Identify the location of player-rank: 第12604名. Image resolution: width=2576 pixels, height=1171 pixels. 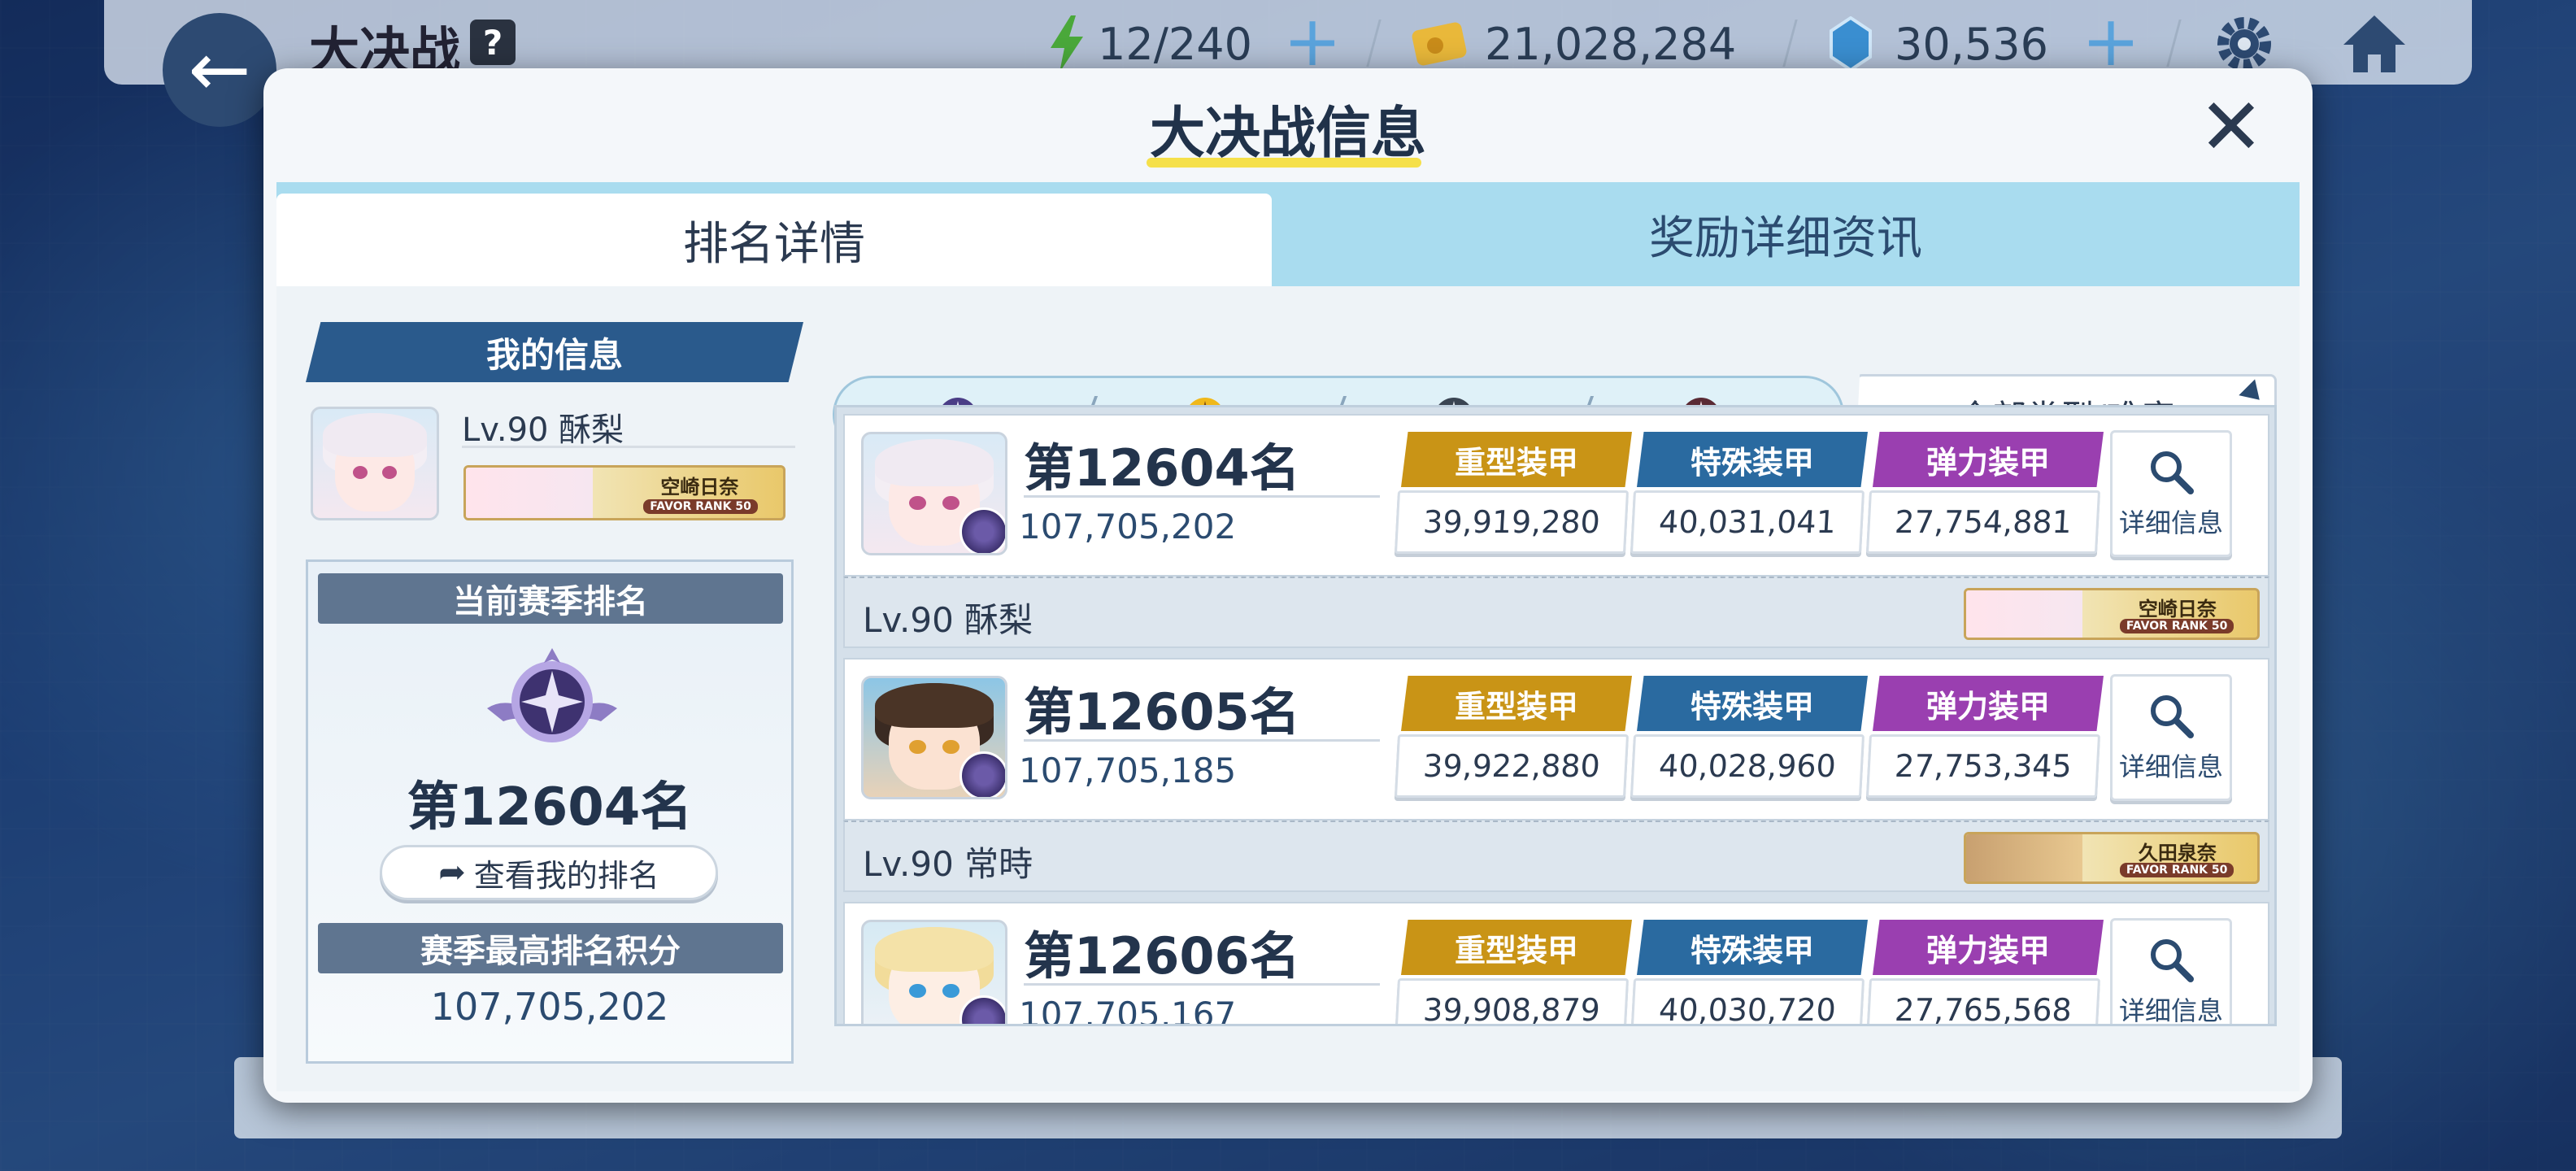
(1162, 468).